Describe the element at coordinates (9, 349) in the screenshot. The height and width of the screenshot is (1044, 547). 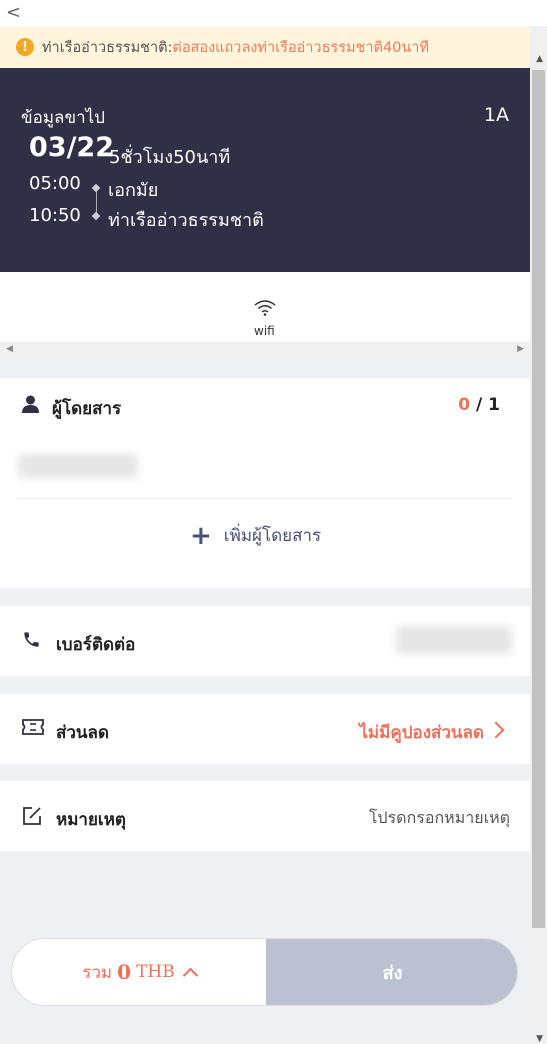
I see `scroll-left-arrow-icon: ◀` at that location.